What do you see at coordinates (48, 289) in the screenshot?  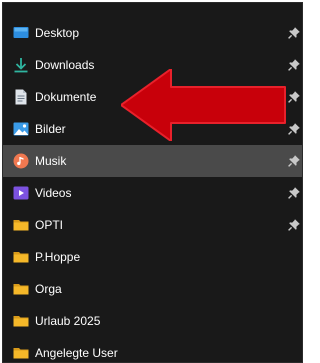 I see `nav-item-label: Orga` at bounding box center [48, 289].